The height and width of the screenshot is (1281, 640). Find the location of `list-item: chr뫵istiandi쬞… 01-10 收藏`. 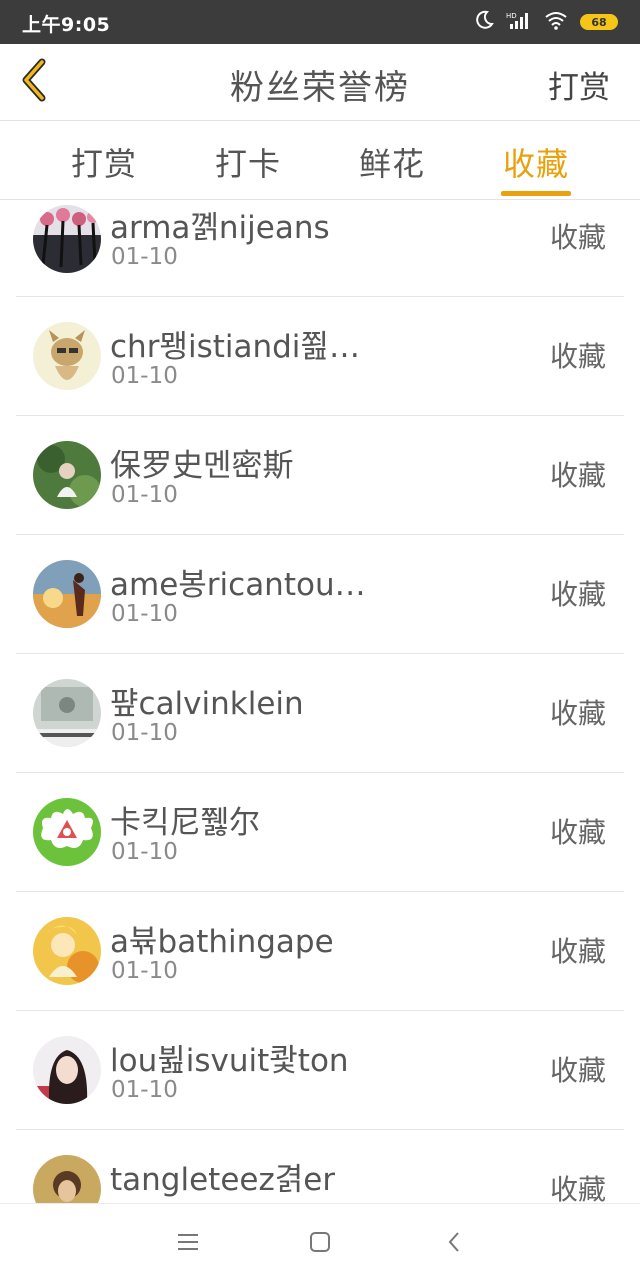

list-item: chr뫵istiandi쬞… 01-10 收藏 is located at coordinates (320, 356).